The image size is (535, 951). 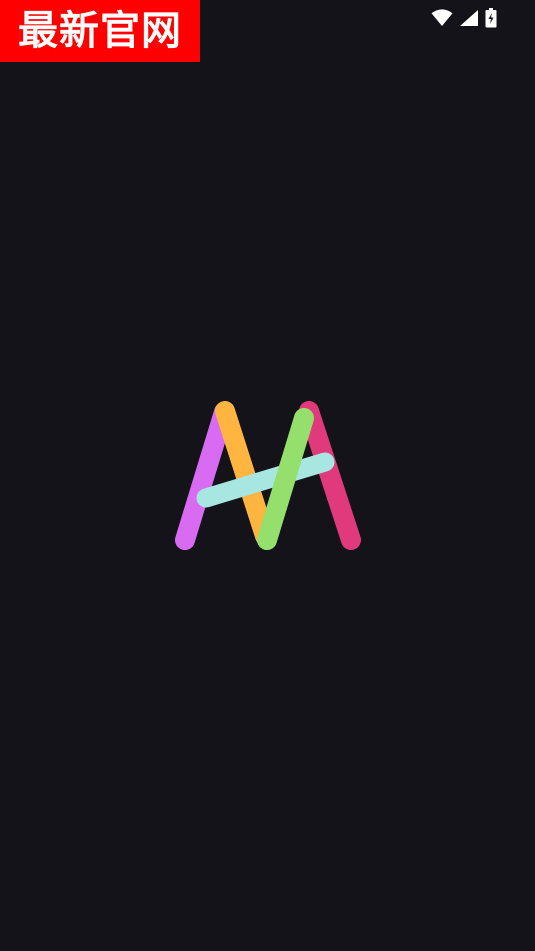 I want to click on wifi-icon, so click(x=442, y=18).